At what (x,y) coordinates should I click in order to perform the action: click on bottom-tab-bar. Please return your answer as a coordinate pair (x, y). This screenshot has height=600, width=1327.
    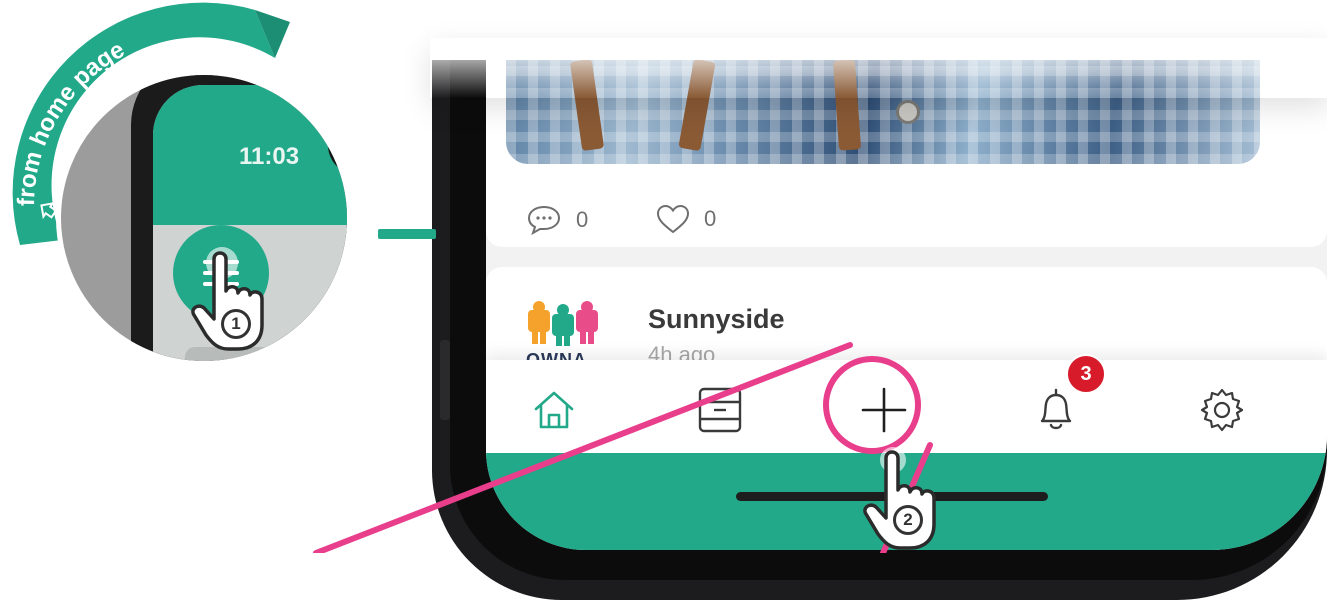
    Looking at the image, I should click on (906, 407).